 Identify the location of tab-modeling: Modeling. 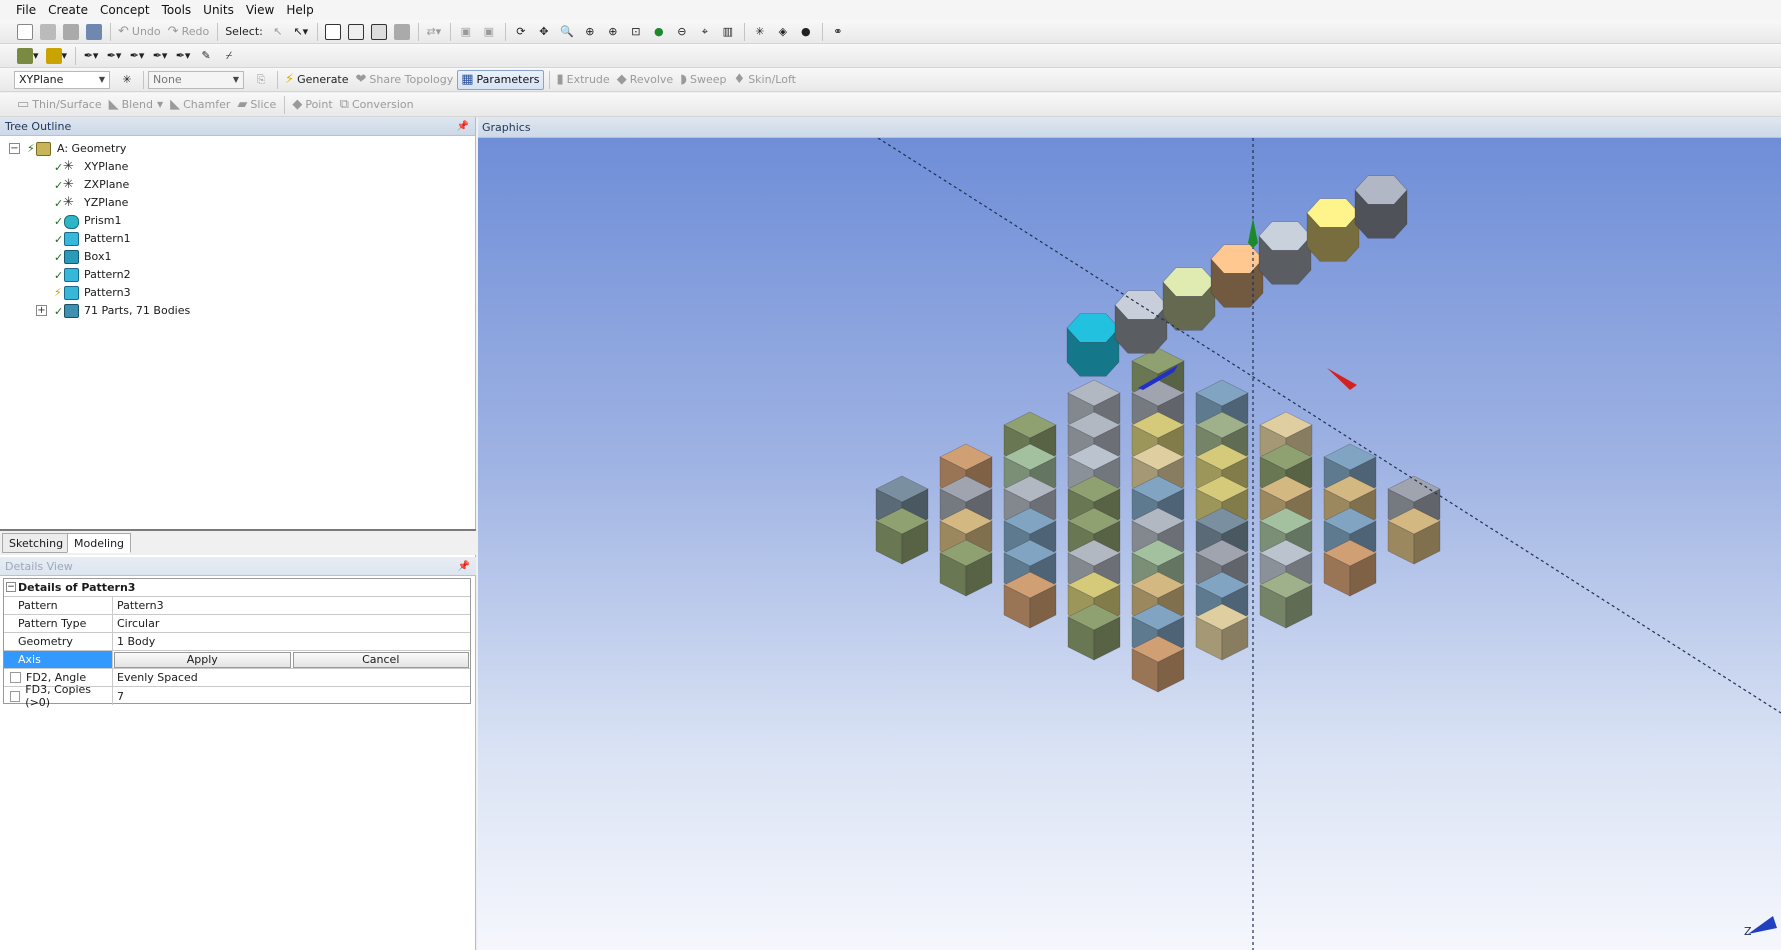
(99, 543).